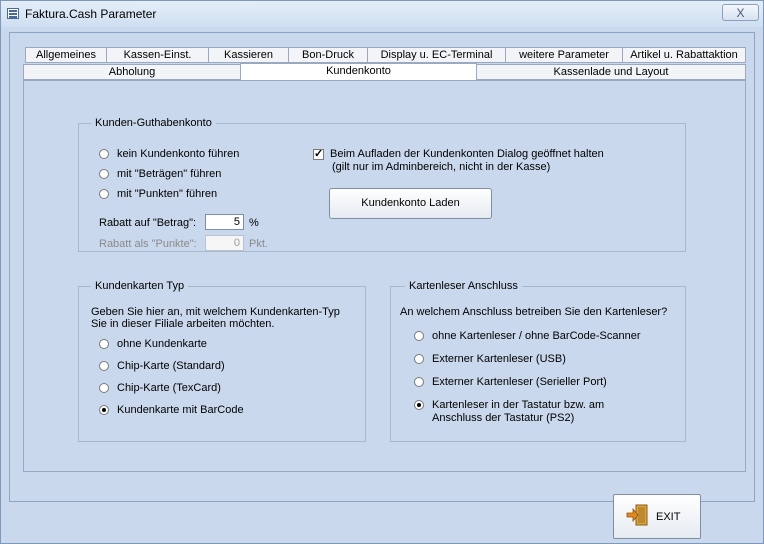 The height and width of the screenshot is (544, 764). What do you see at coordinates (611, 72) in the screenshot?
I see `tab-kassenlade-layout: Kassenlade und Layout` at bounding box center [611, 72].